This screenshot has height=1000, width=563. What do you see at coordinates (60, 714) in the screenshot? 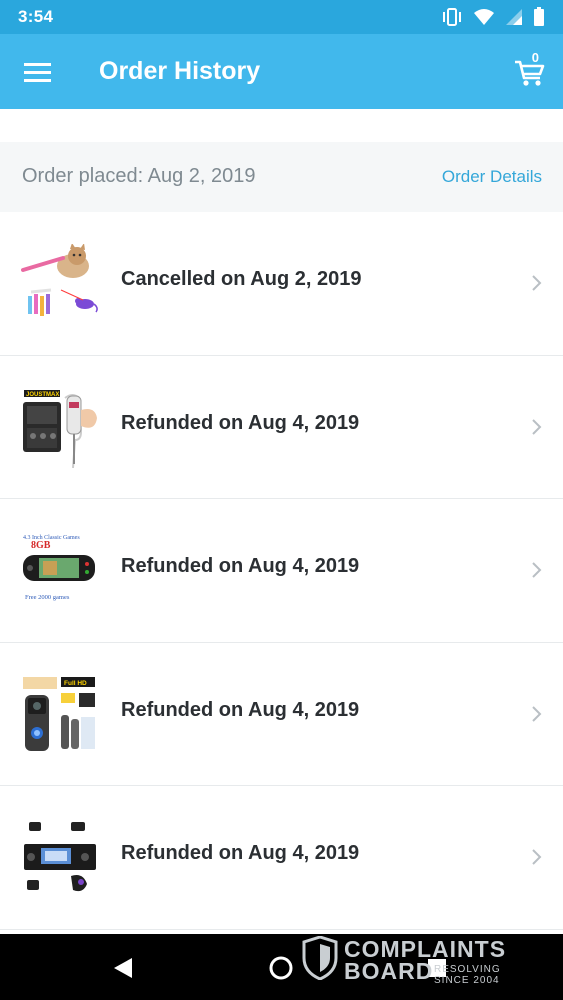
I see `video-doorbell-thumbnail: Full HD` at bounding box center [60, 714].